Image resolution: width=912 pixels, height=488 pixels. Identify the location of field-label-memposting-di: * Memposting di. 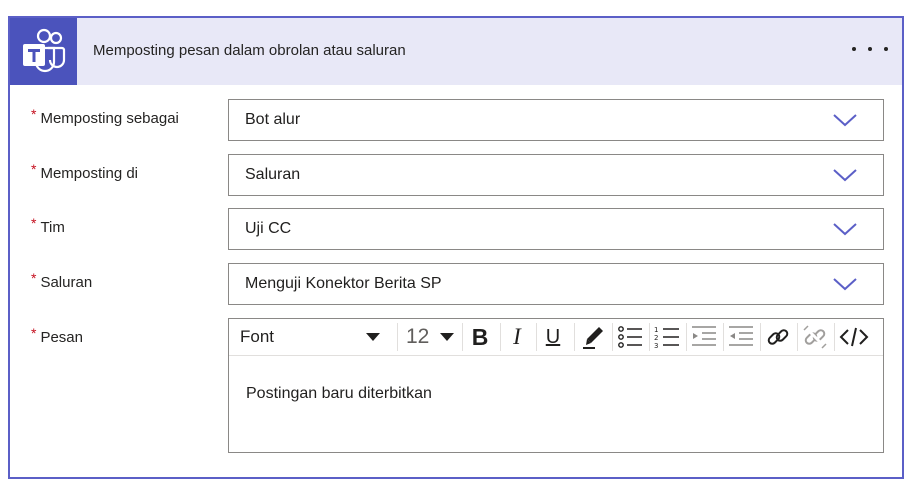
(84, 171).